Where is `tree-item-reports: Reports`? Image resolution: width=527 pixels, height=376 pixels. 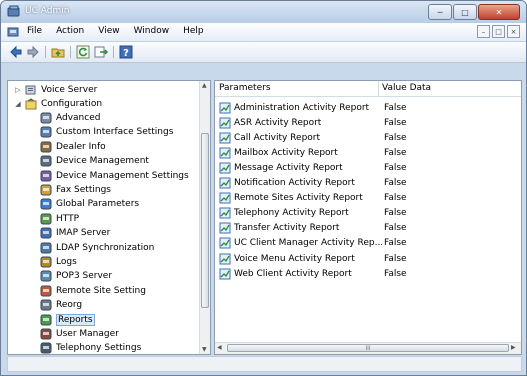
tree-item-reports: Reports is located at coordinates (67, 320).